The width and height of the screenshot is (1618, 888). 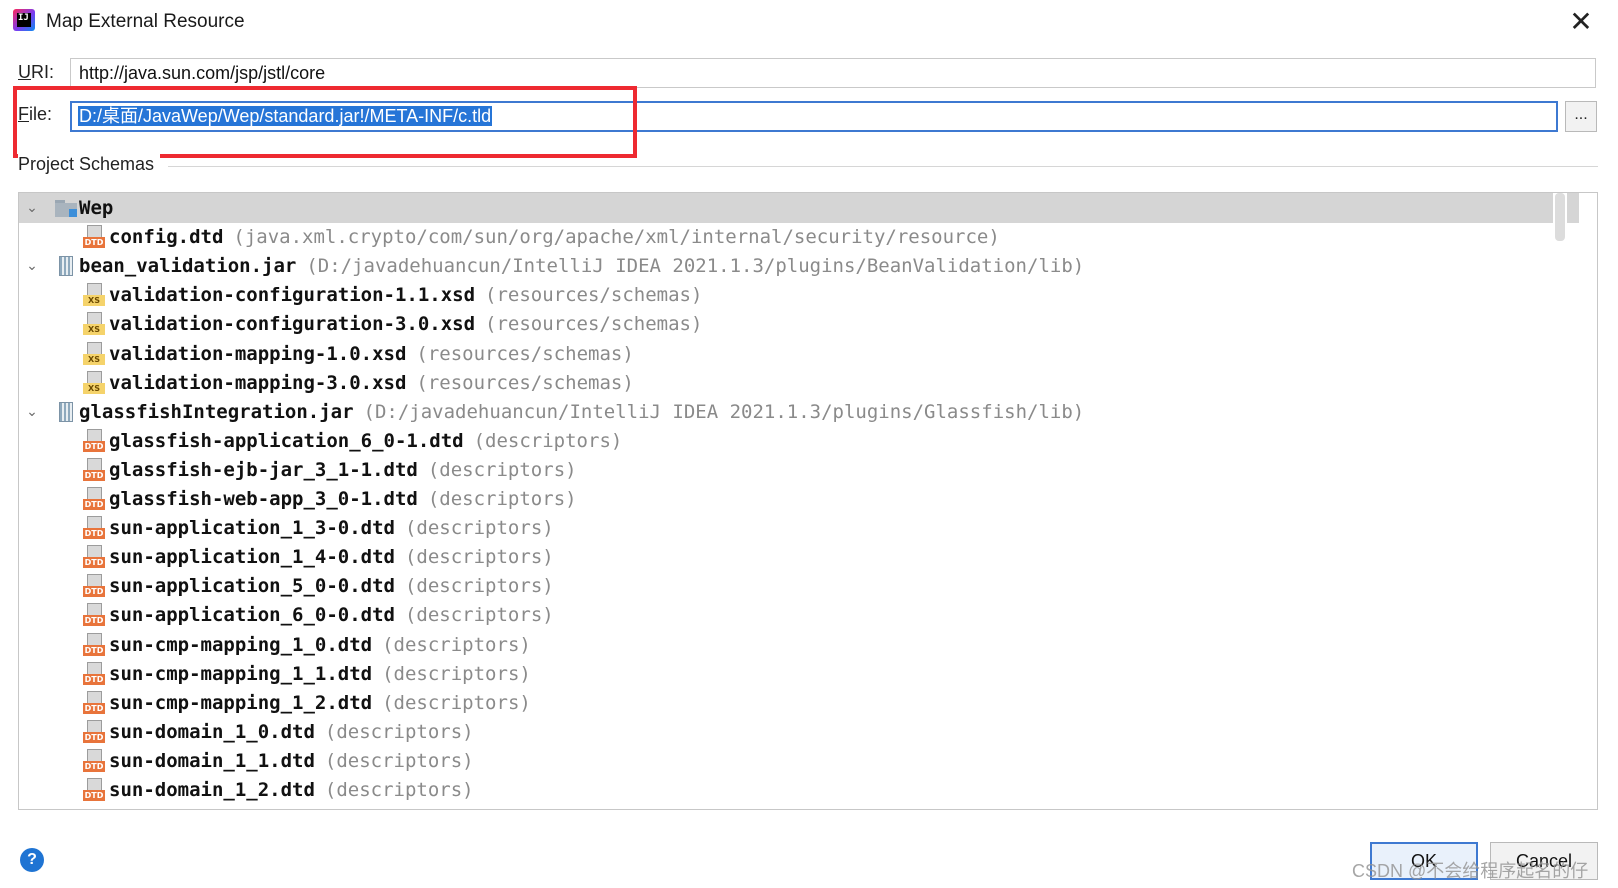 What do you see at coordinates (799, 790) in the screenshot?
I see `tree-row: DTD sun-domain_1_2.dtd (descriptors)` at bounding box center [799, 790].